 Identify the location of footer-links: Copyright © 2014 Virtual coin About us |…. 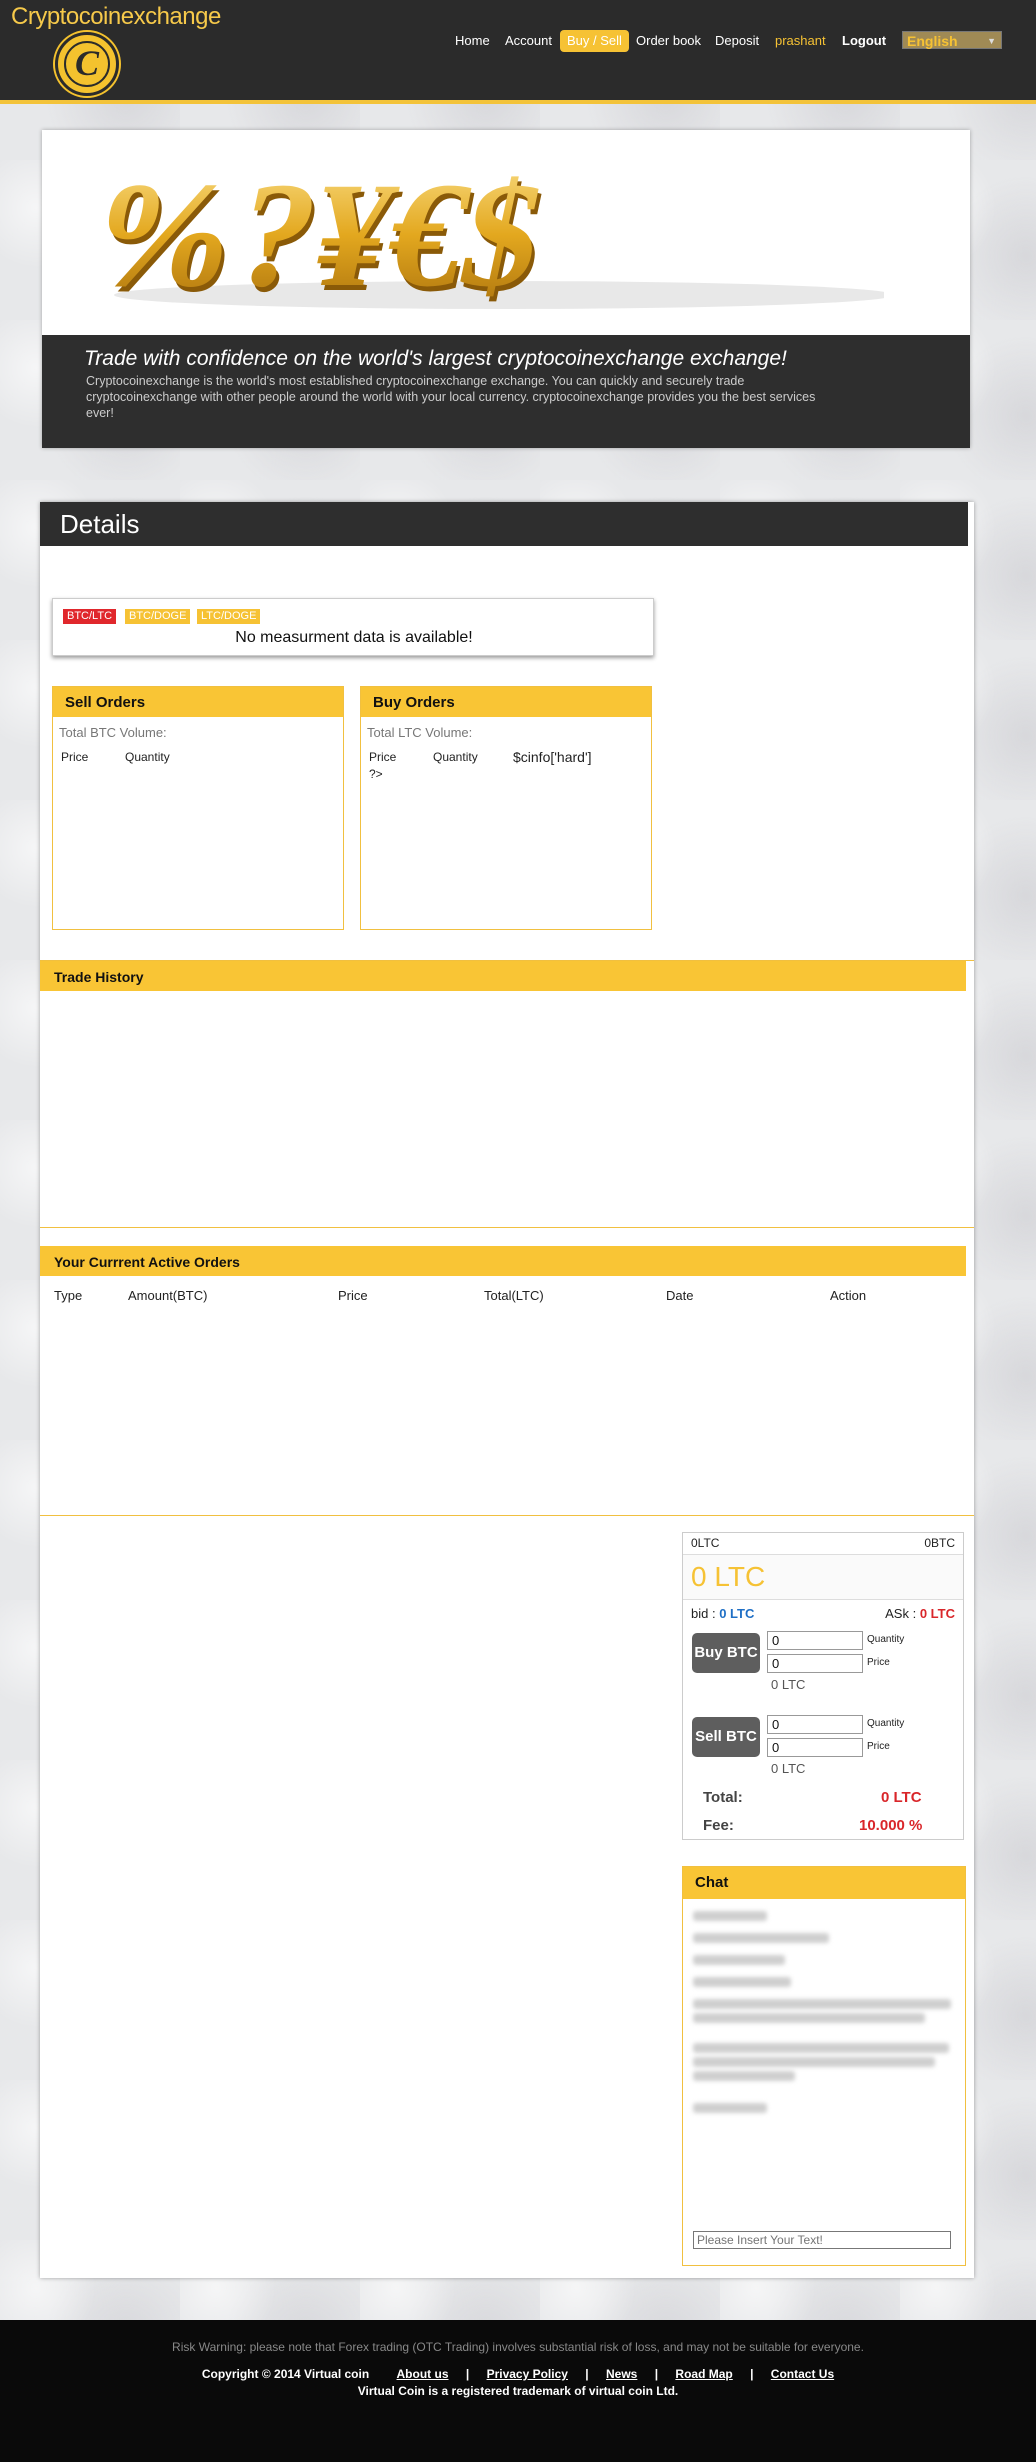
(518, 2374).